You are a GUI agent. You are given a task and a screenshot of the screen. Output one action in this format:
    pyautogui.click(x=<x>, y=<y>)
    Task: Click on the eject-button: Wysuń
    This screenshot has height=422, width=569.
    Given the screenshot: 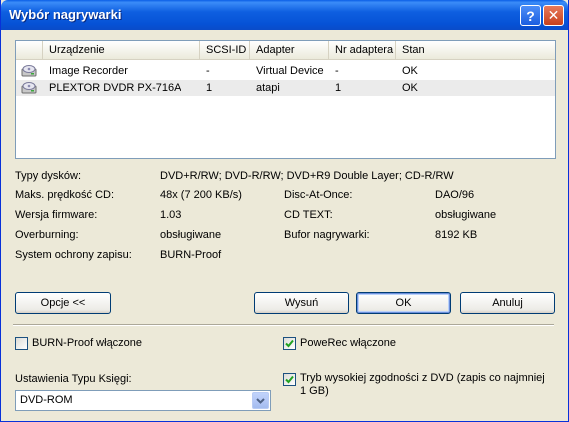 What is the action you would take?
    pyautogui.click(x=301, y=303)
    